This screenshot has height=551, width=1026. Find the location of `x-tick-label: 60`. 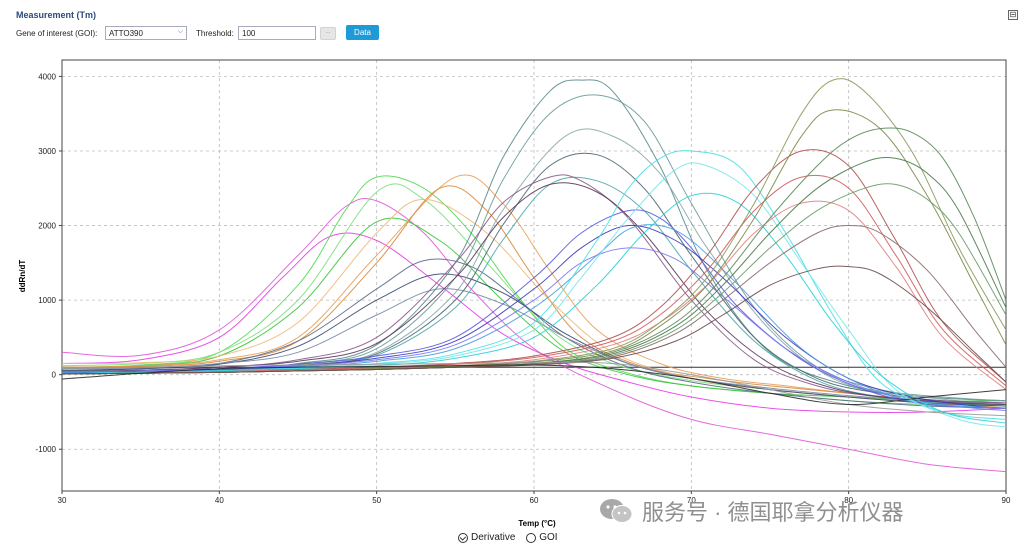

x-tick-label: 60 is located at coordinates (534, 500).